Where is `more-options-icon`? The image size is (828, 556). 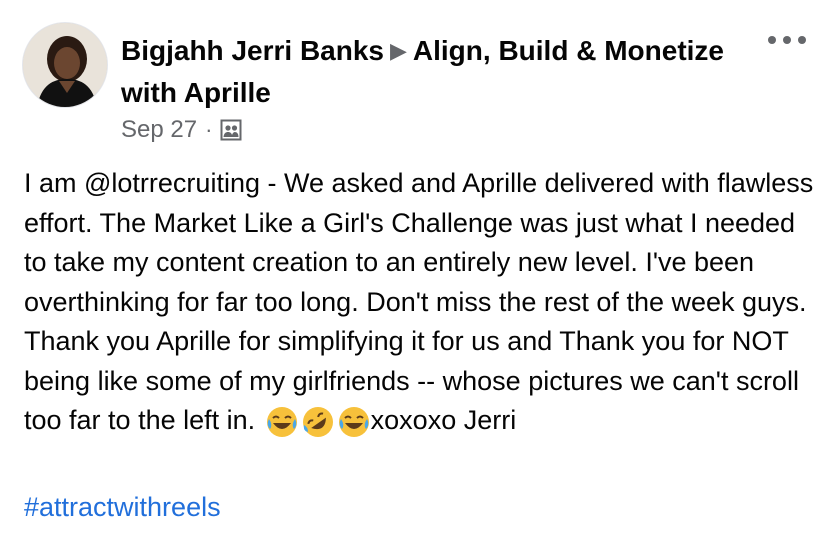 more-options-icon is located at coordinates (787, 40).